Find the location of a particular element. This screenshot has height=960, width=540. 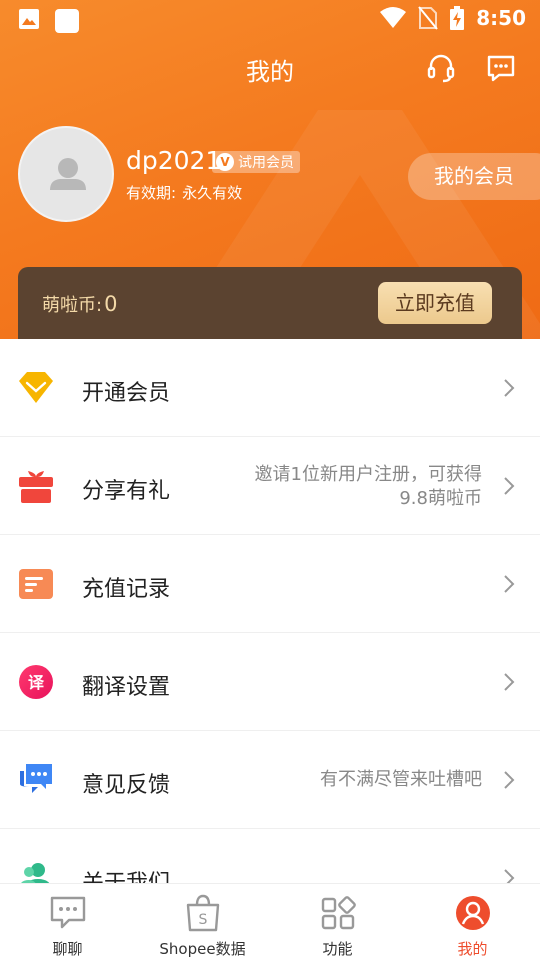

svg-text: 译 is located at coordinates (36, 682).